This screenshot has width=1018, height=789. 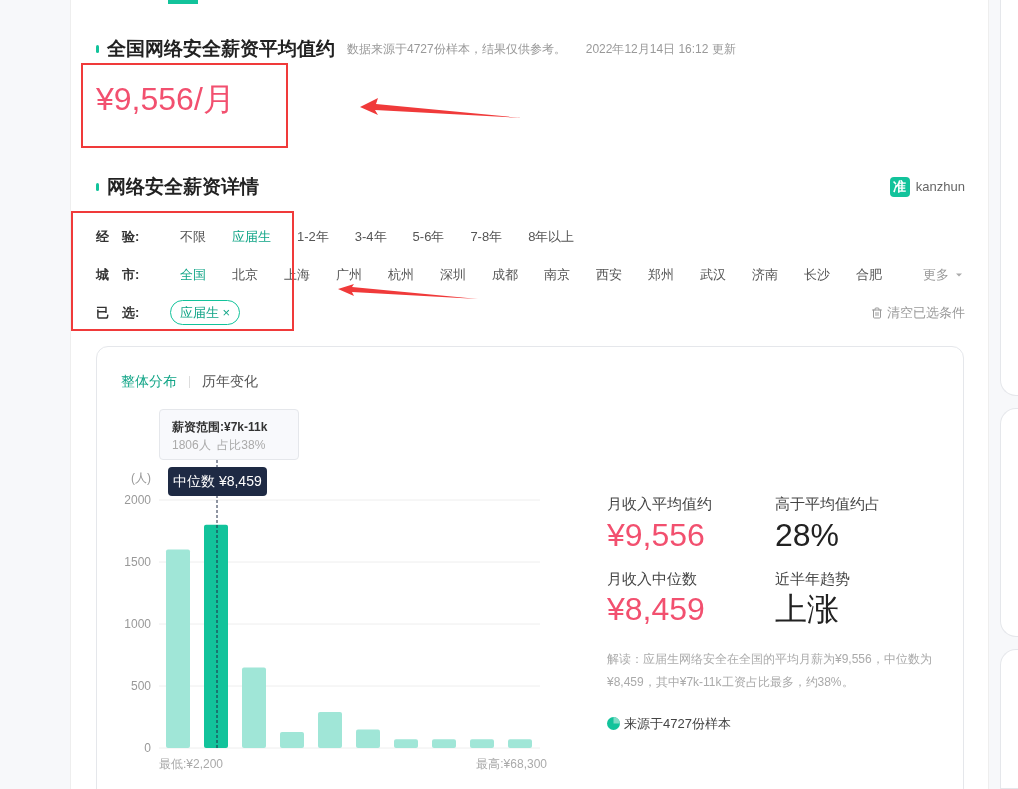 I want to click on filter-option: 西安, so click(x=609, y=274).